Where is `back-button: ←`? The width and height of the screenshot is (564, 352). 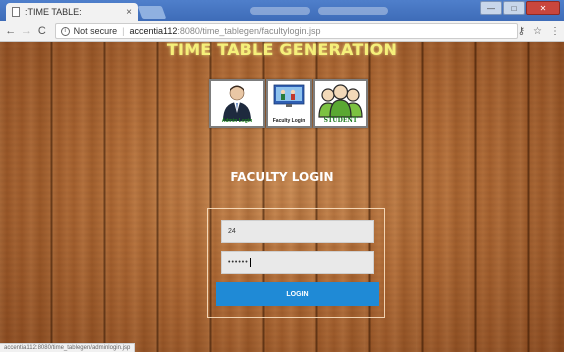
back-button: ← is located at coordinates (11, 31).